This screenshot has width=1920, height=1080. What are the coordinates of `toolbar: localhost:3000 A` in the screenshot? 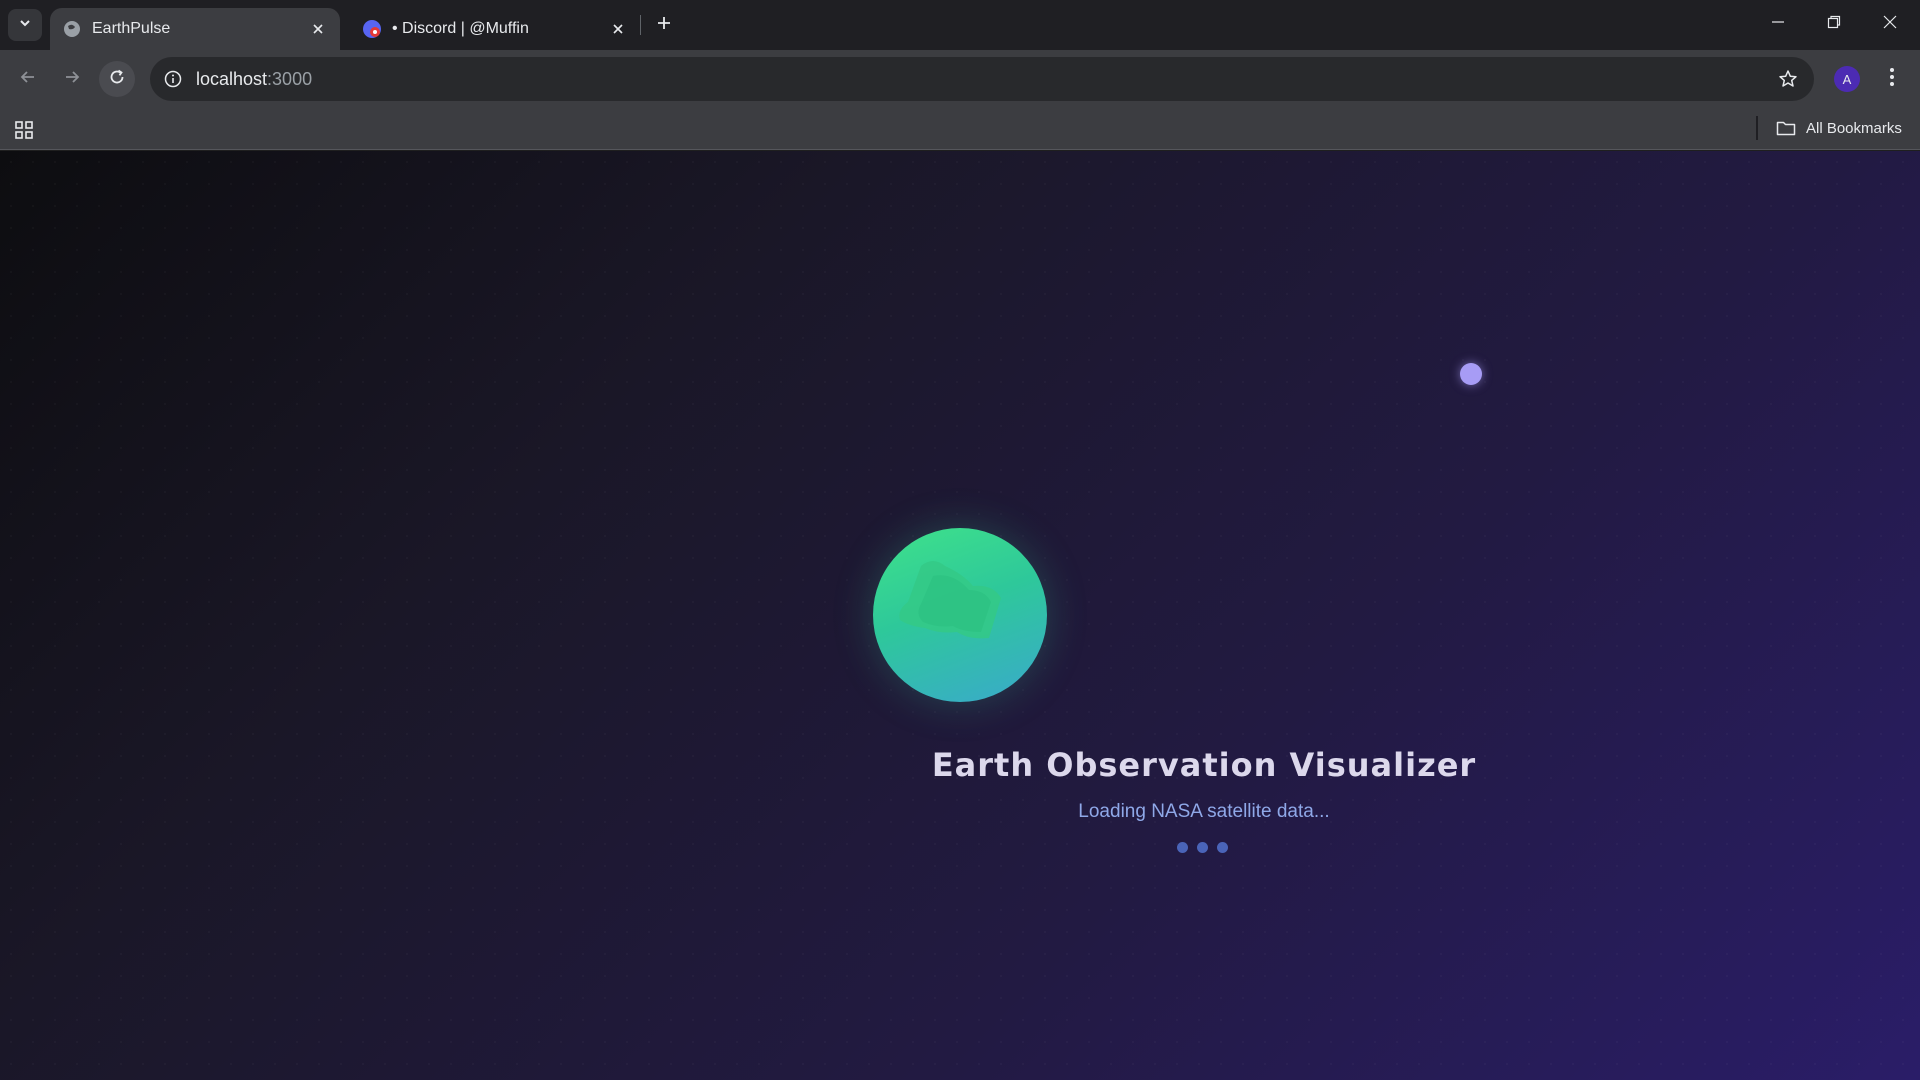 It's located at (960, 79).